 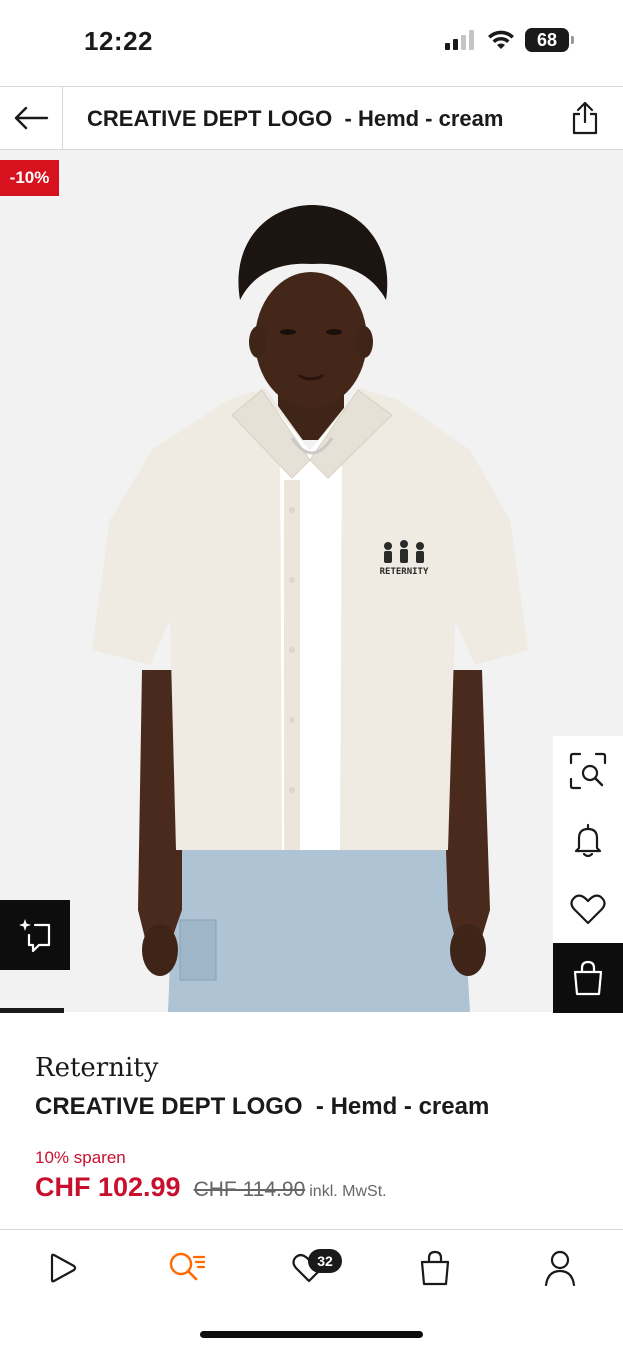 What do you see at coordinates (459, 40) in the screenshot?
I see `signal-icon` at bounding box center [459, 40].